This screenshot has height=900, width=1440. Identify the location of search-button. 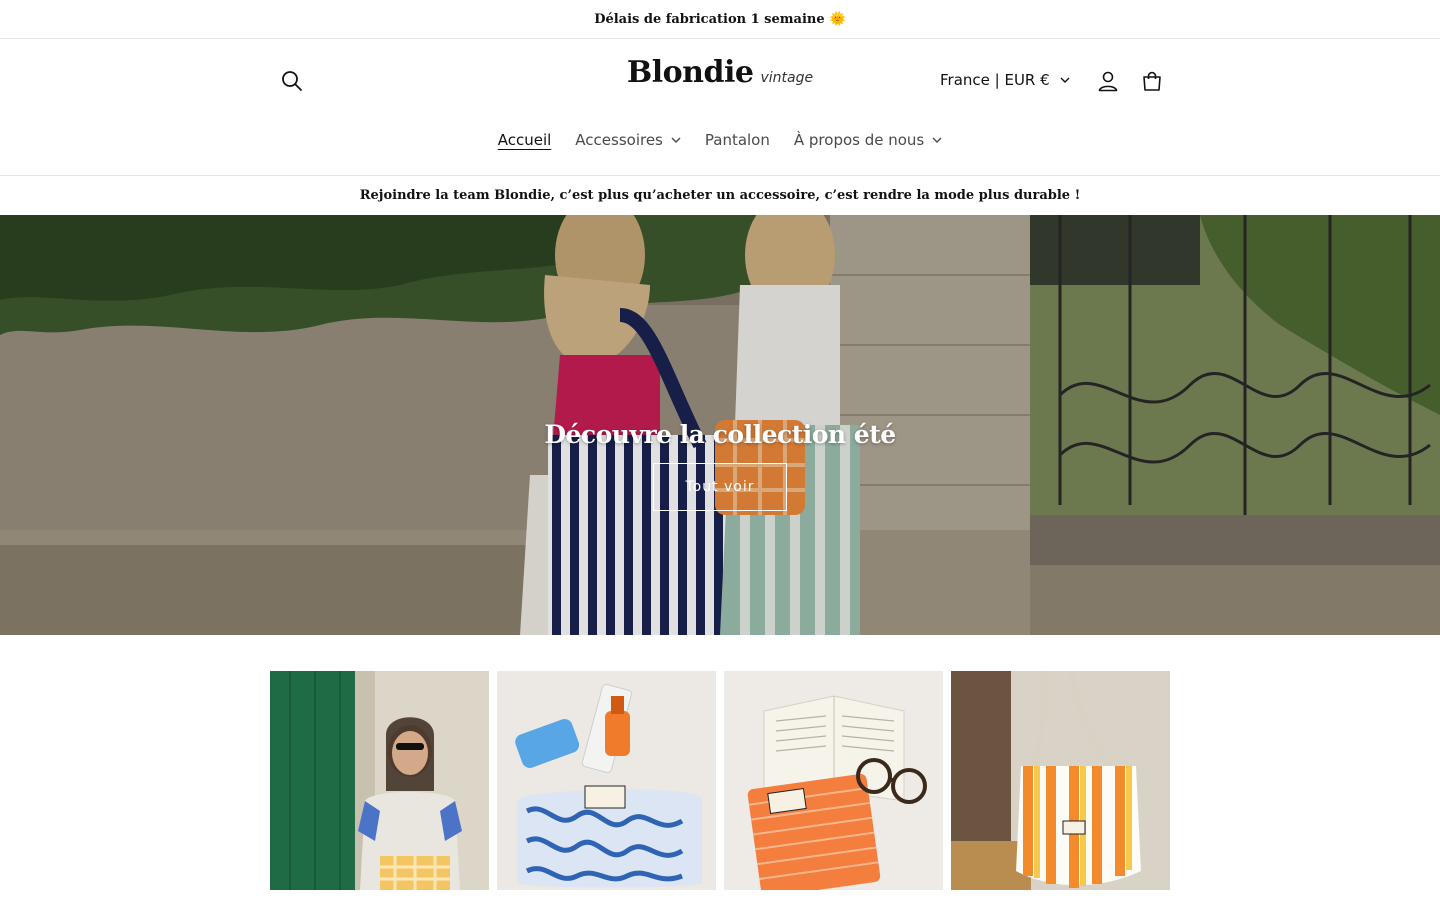
(292, 81).